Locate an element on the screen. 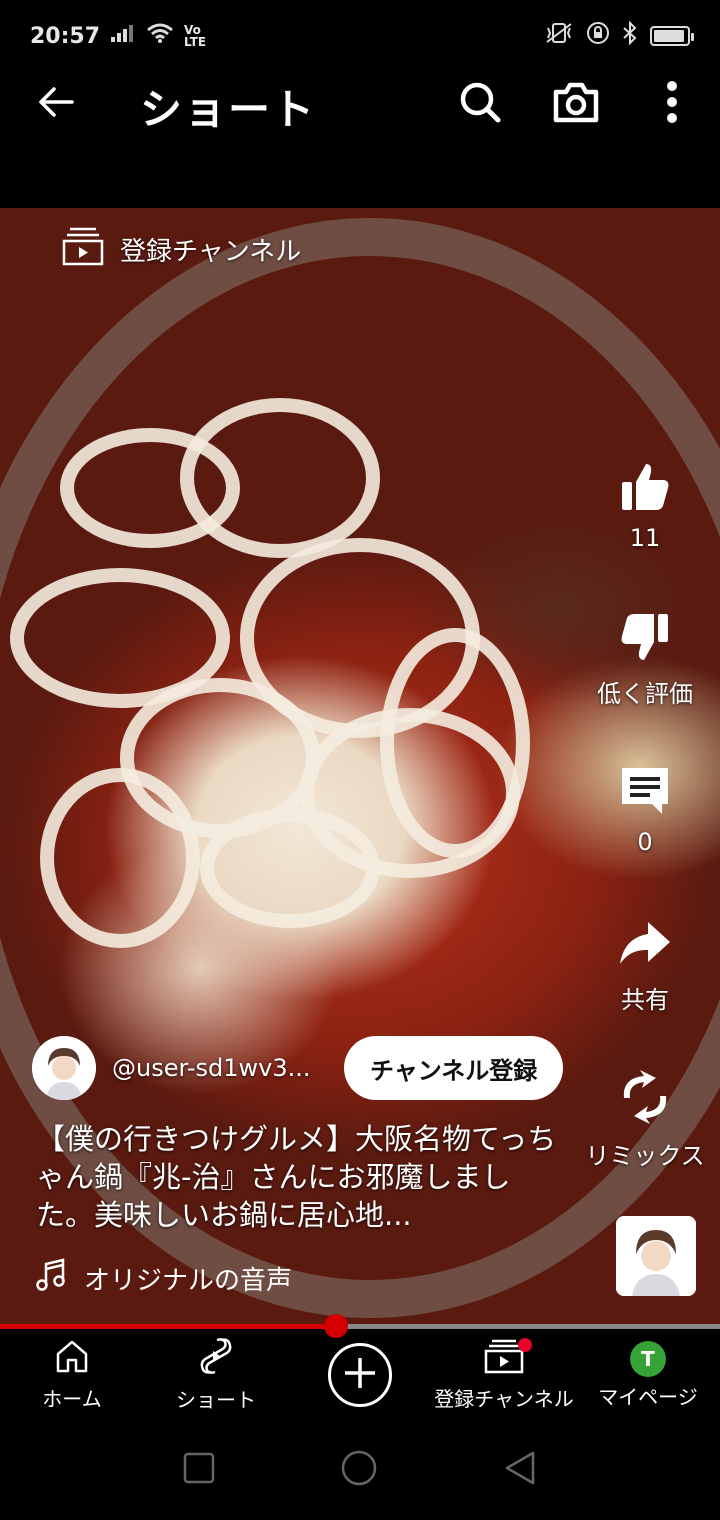  app-bar: ショート is located at coordinates (360, 103).